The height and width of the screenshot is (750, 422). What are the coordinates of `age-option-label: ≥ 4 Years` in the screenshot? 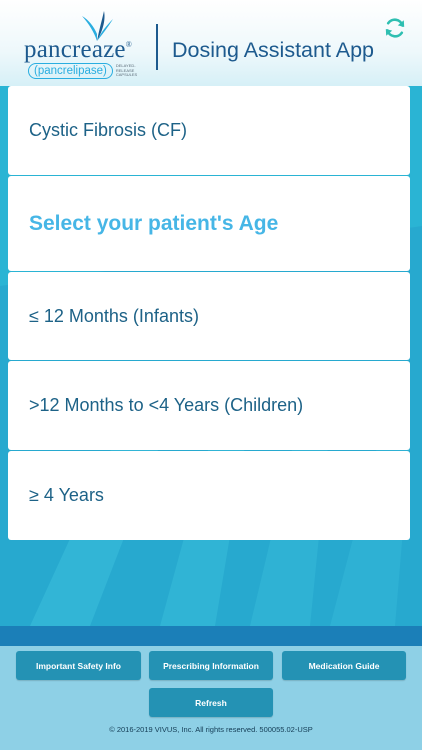 It's located at (66, 495).